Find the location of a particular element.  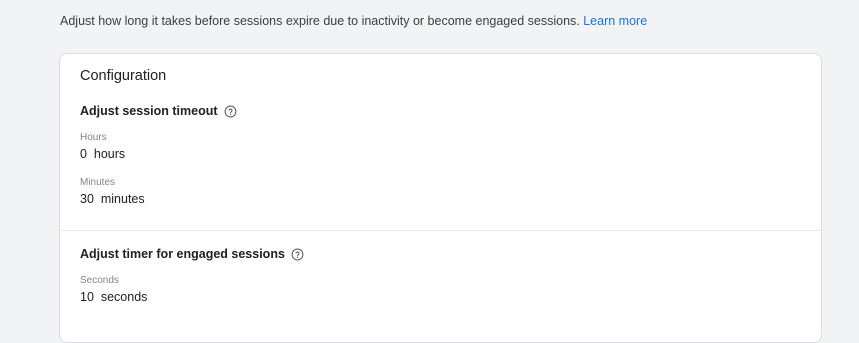

engaged-timer-heading: Adjust timer for engaged sessions is located at coordinates (192, 254).